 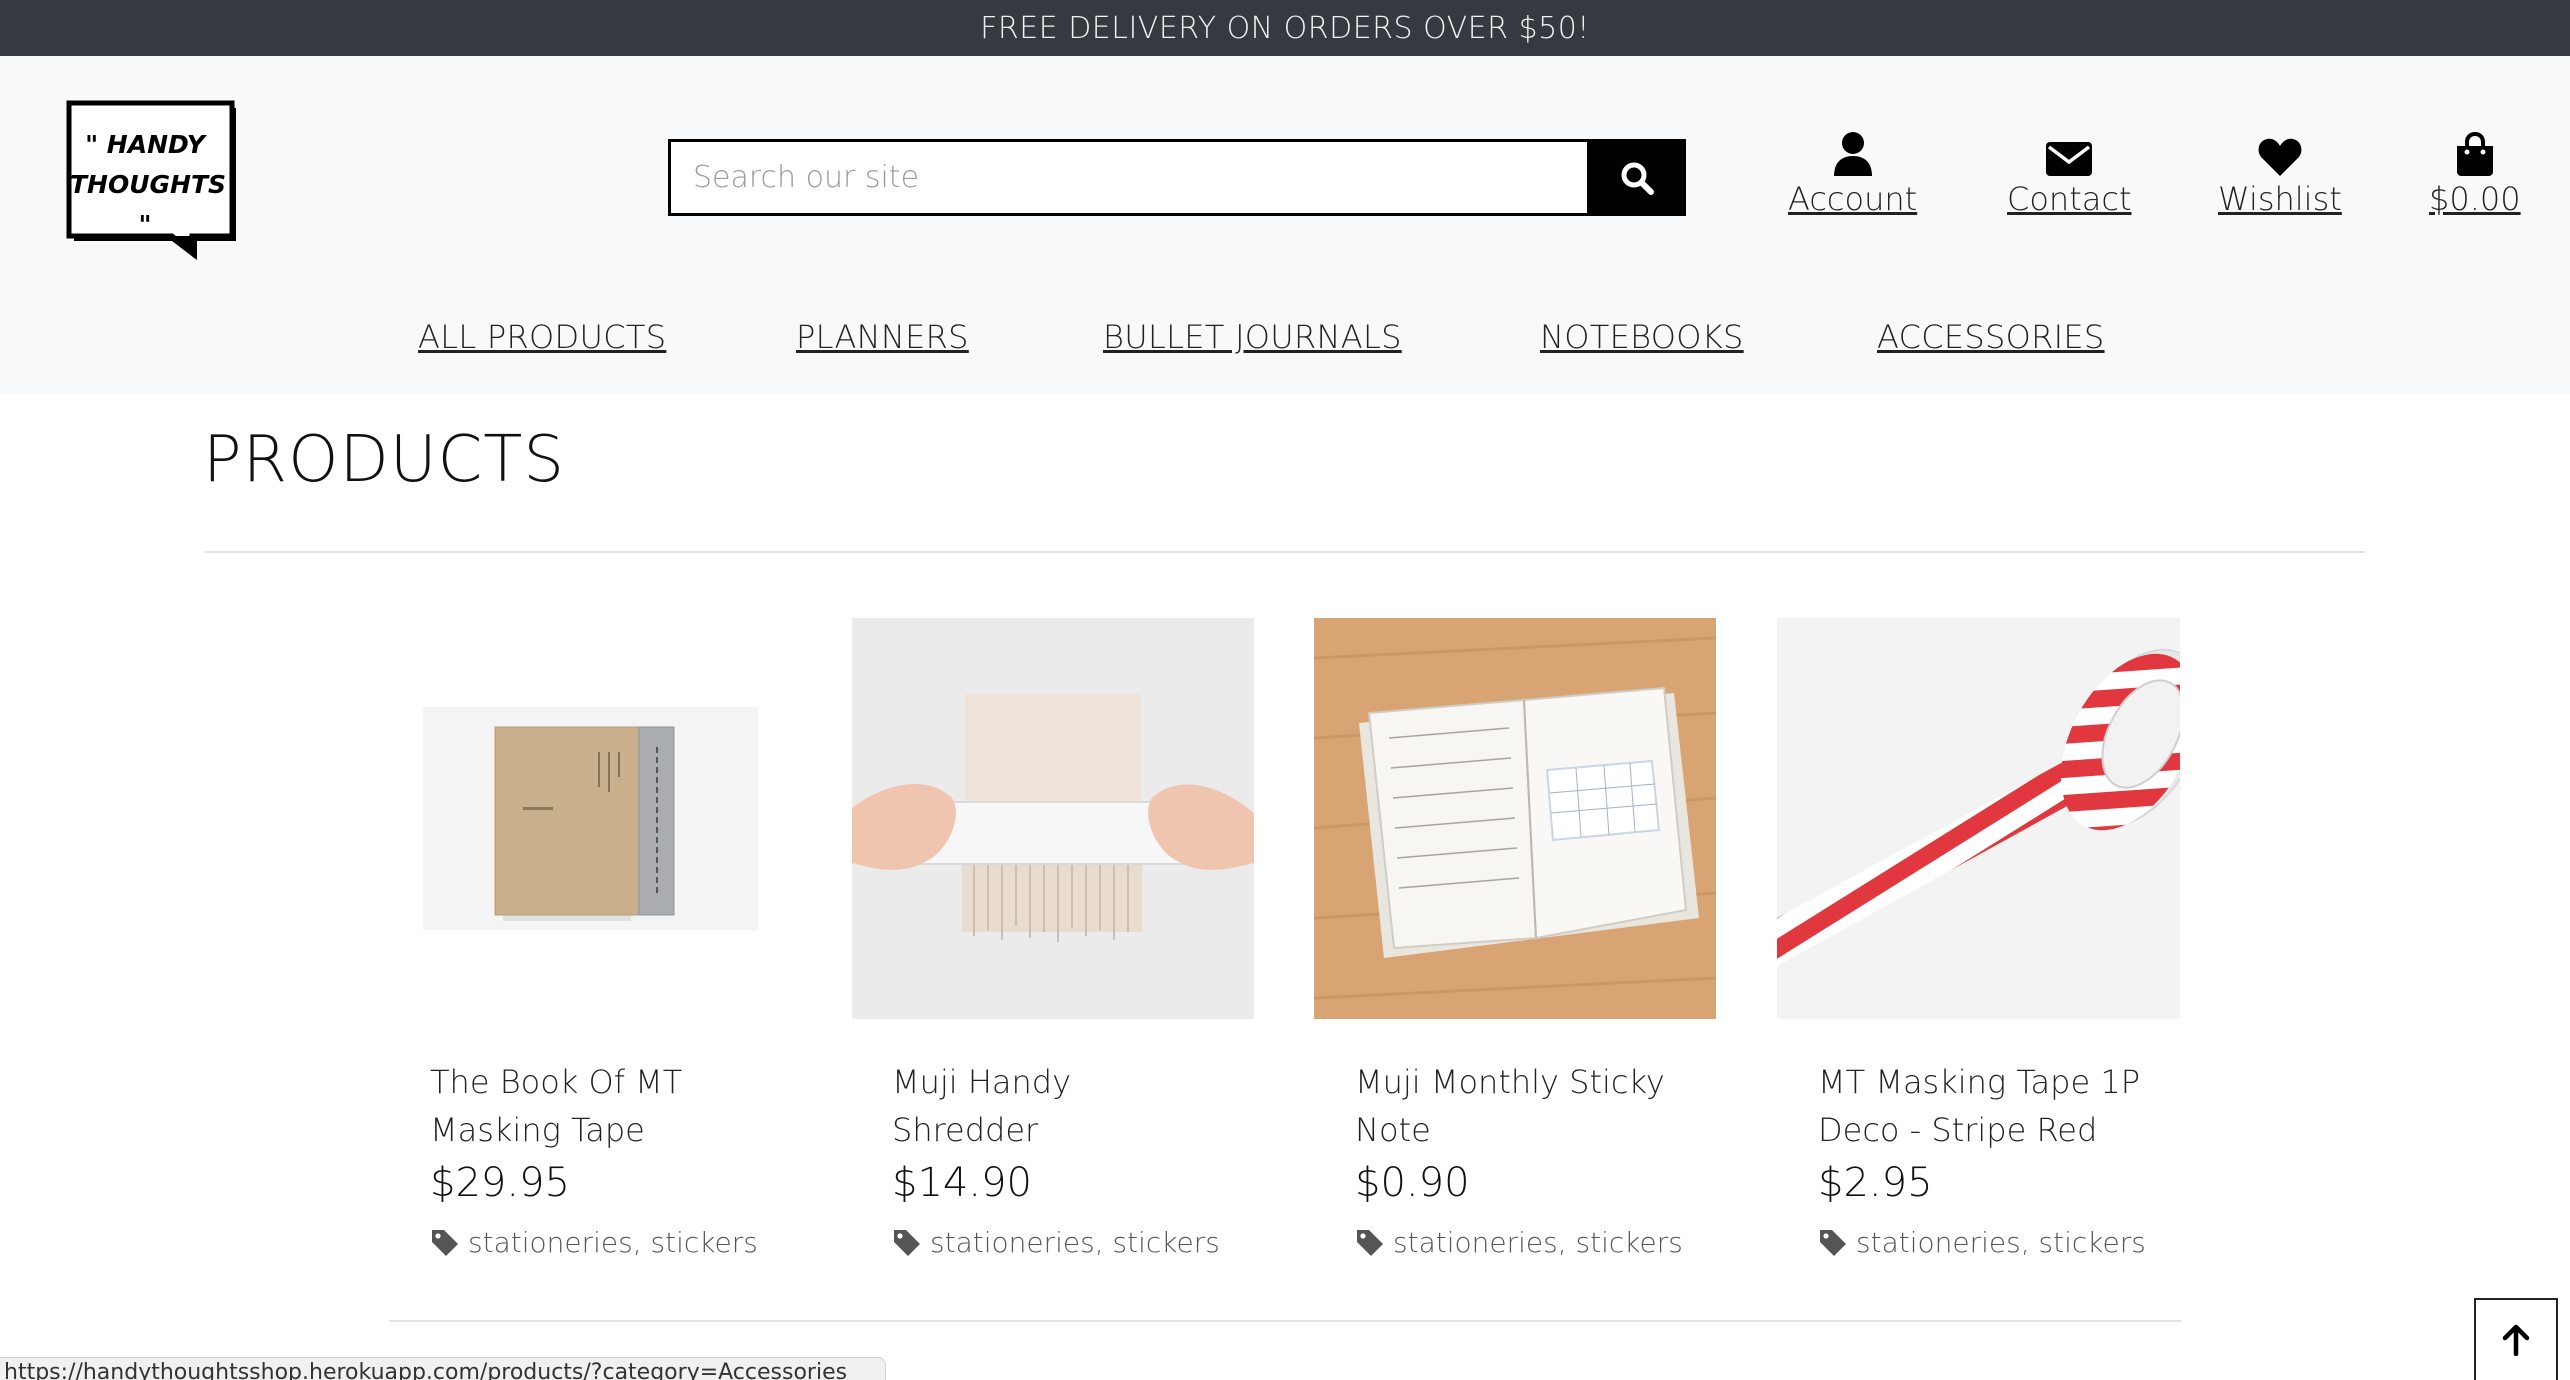 What do you see at coordinates (1991, 337) in the screenshot?
I see `nav-accessories: ACCESSORIES` at bounding box center [1991, 337].